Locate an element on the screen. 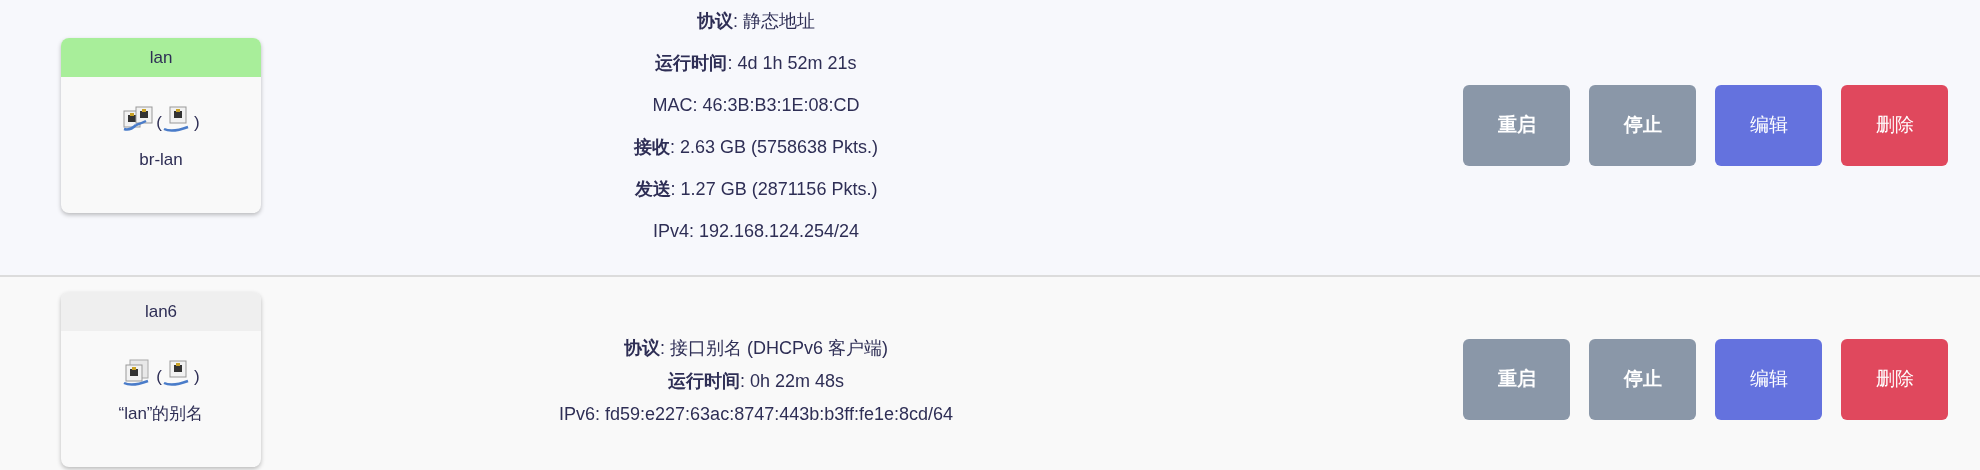 The width and height of the screenshot is (1980, 470). interface-name: lan6 is located at coordinates (161, 311).